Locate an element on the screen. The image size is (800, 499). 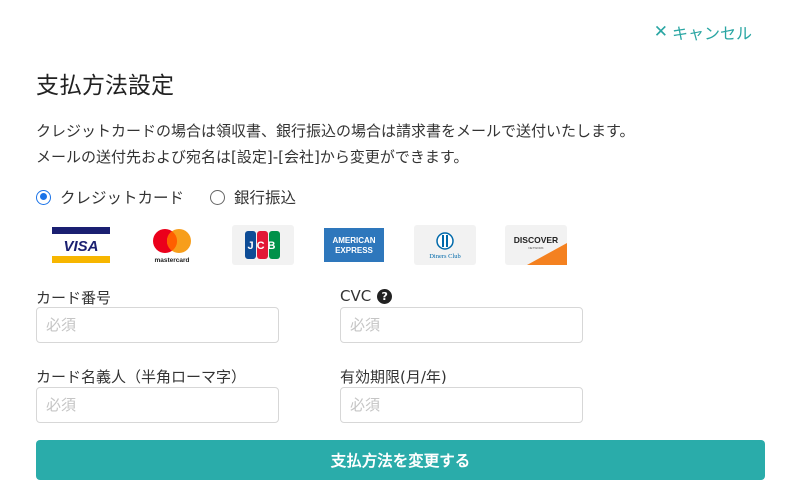
description-line-2: メールの送付先および宛名は[設定]-[会社]から変更ができます。 is located at coordinates (252, 157).